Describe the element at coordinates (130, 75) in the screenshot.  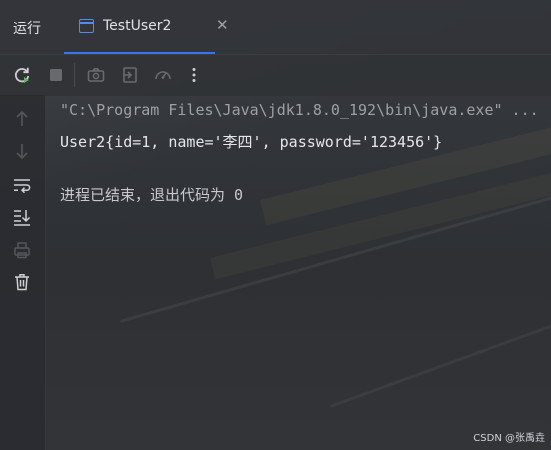
I see `exit-icon` at that location.